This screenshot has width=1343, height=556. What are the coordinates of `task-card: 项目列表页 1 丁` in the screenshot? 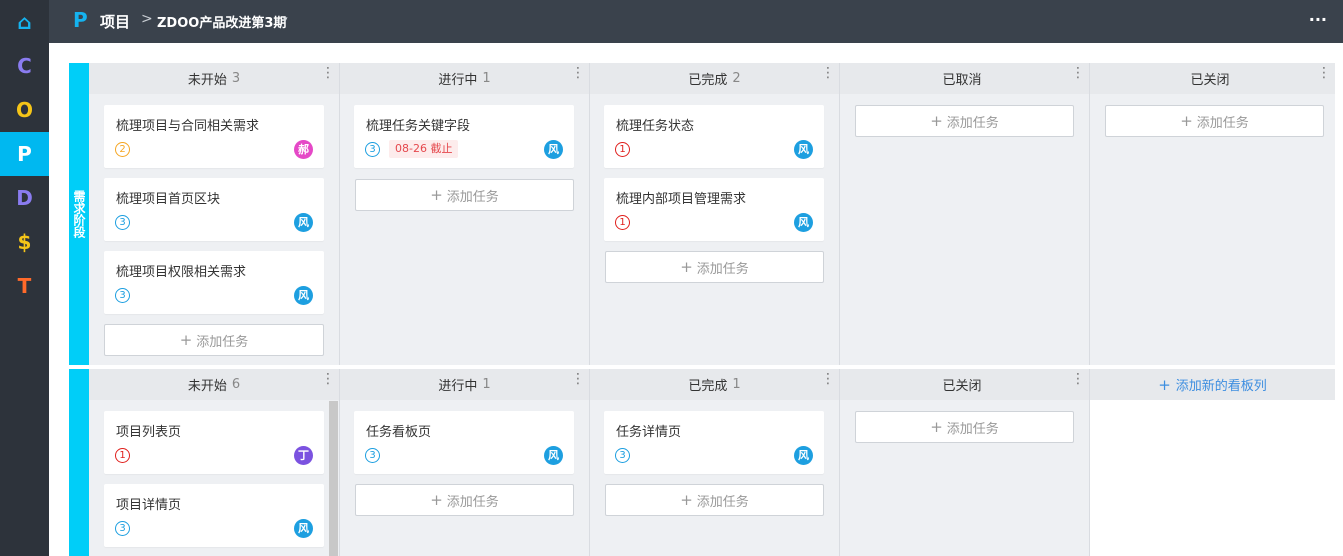 It's located at (214, 442).